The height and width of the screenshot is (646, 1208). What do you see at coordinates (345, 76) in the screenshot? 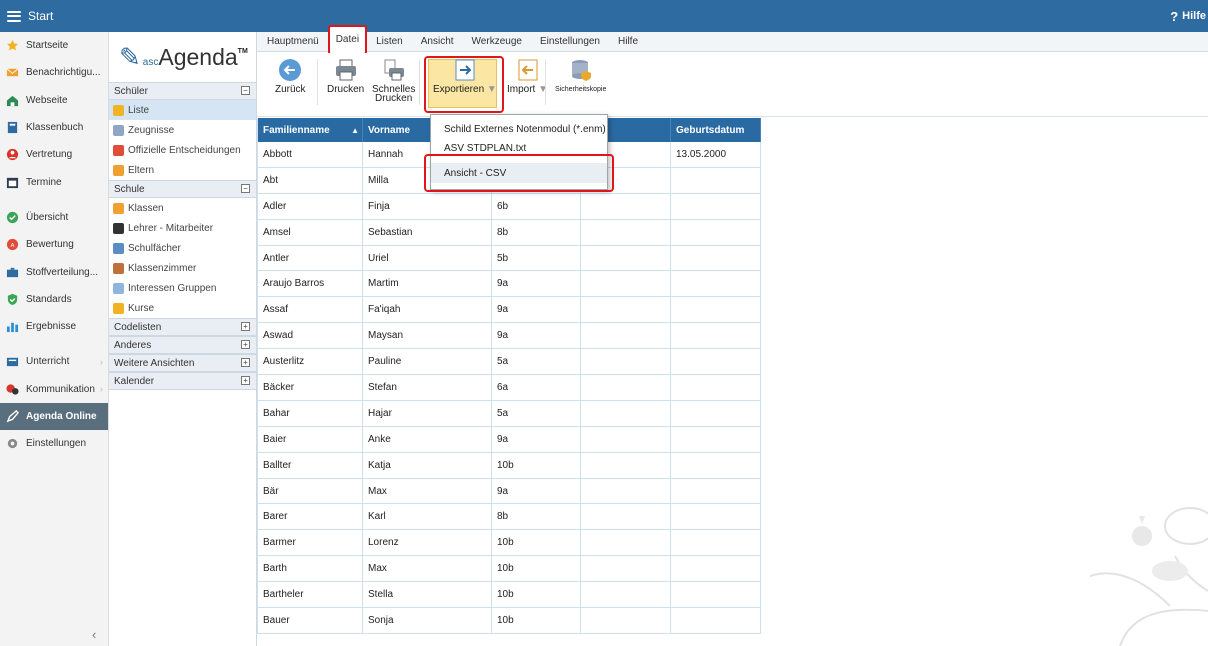
I see `print-button: Drucken` at bounding box center [345, 76].